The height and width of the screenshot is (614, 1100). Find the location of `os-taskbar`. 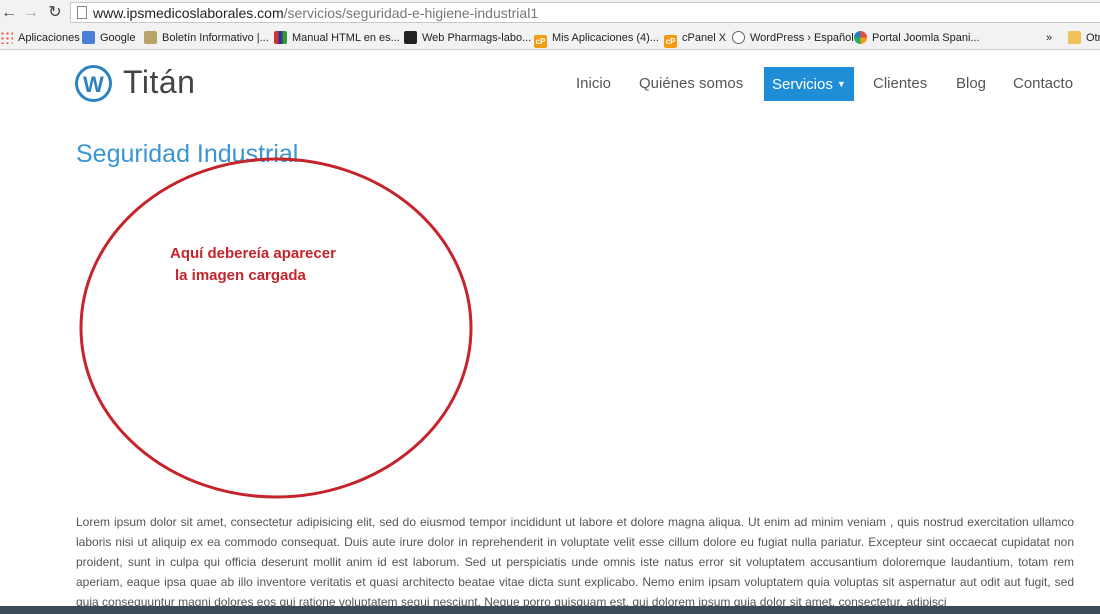

os-taskbar is located at coordinates (550, 610).